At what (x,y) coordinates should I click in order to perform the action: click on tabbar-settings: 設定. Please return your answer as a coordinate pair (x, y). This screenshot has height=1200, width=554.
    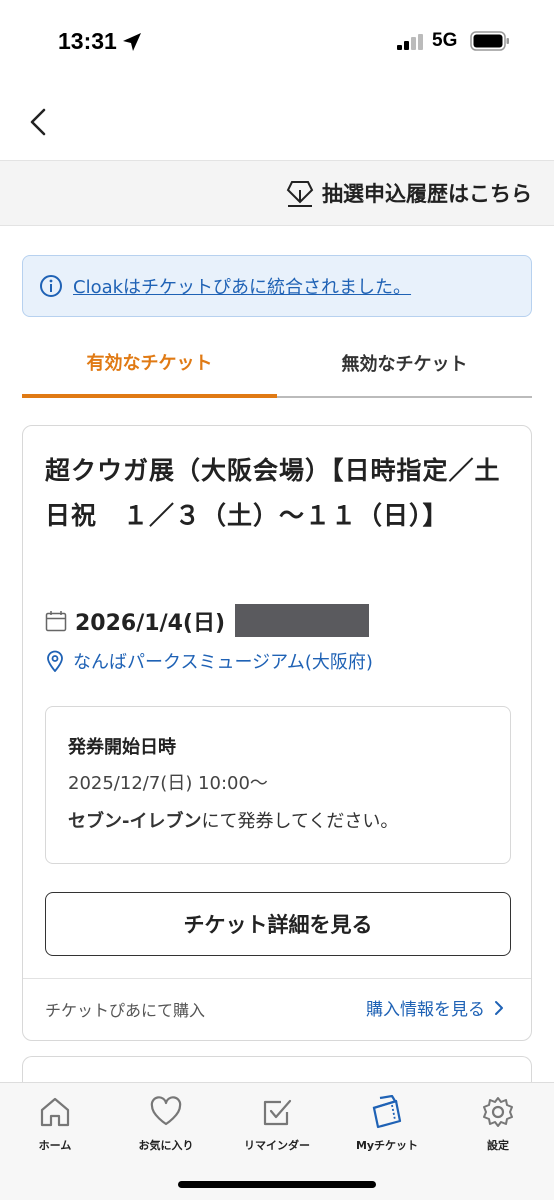
    Looking at the image, I should click on (498, 1124).